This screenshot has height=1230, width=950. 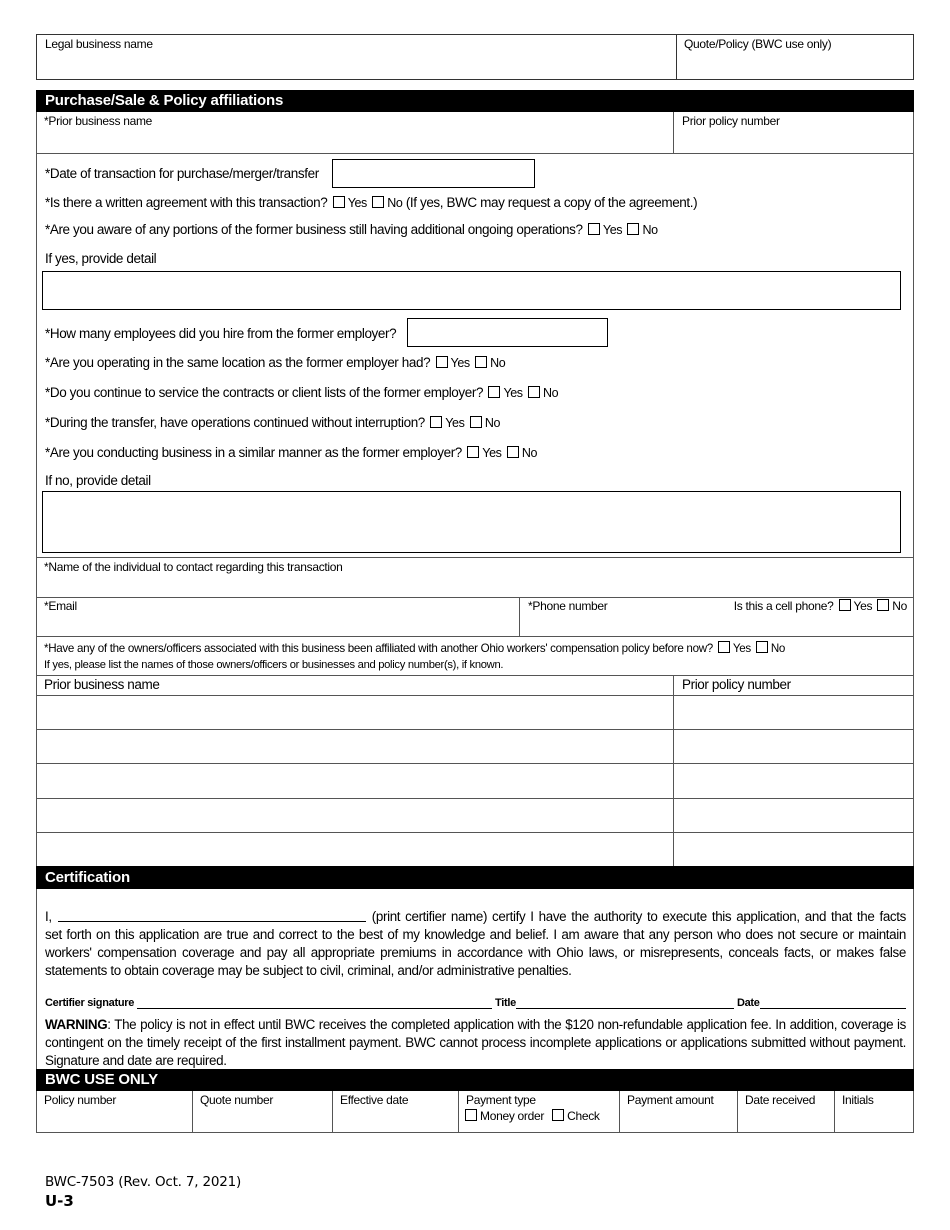 I want to click on signature-row: Certifier signature Title Date, so click(x=475, y=1003).